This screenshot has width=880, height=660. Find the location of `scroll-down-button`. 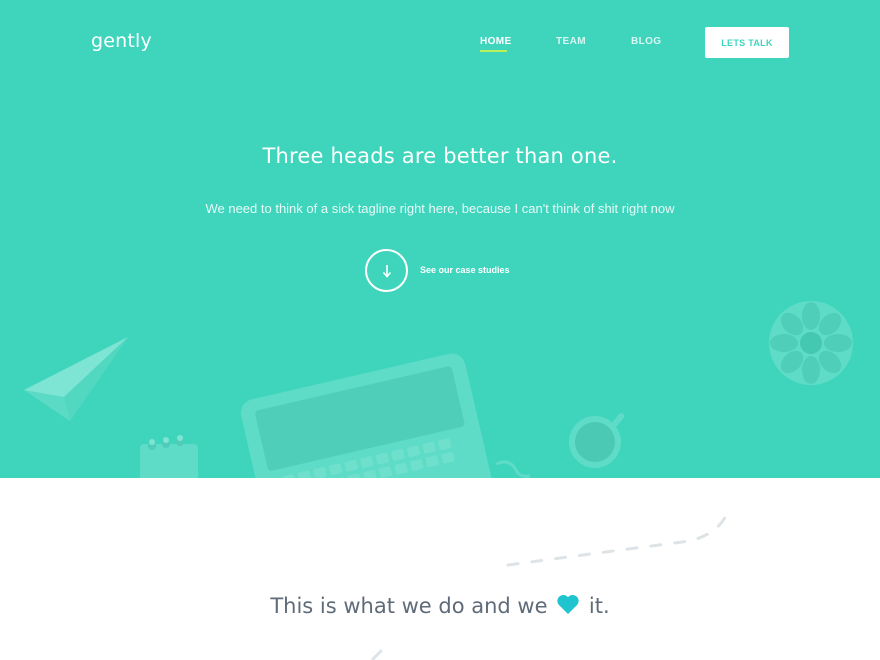

scroll-down-button is located at coordinates (386, 270).